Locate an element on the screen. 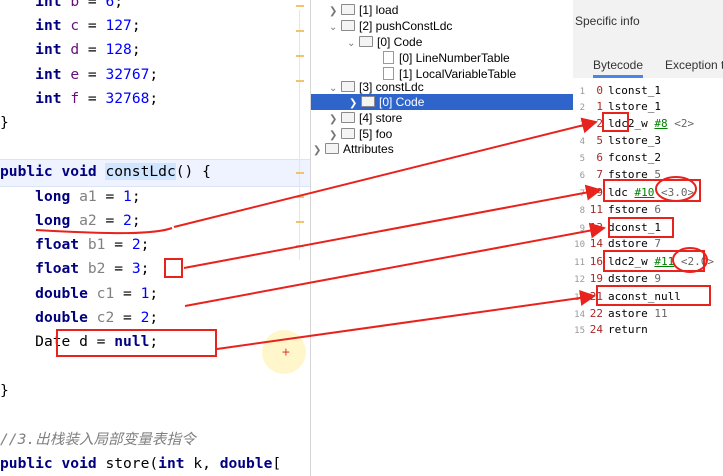 The height and width of the screenshot is (476, 723). code-line-date-d: Date d = null; is located at coordinates (79, 342).